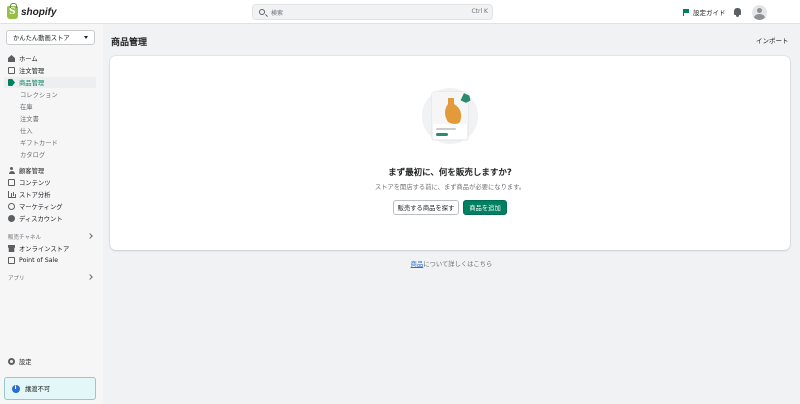 This screenshot has height=404, width=800. What do you see at coordinates (50, 70) in the screenshot?
I see `sidebar-item-orders: 注文管理` at bounding box center [50, 70].